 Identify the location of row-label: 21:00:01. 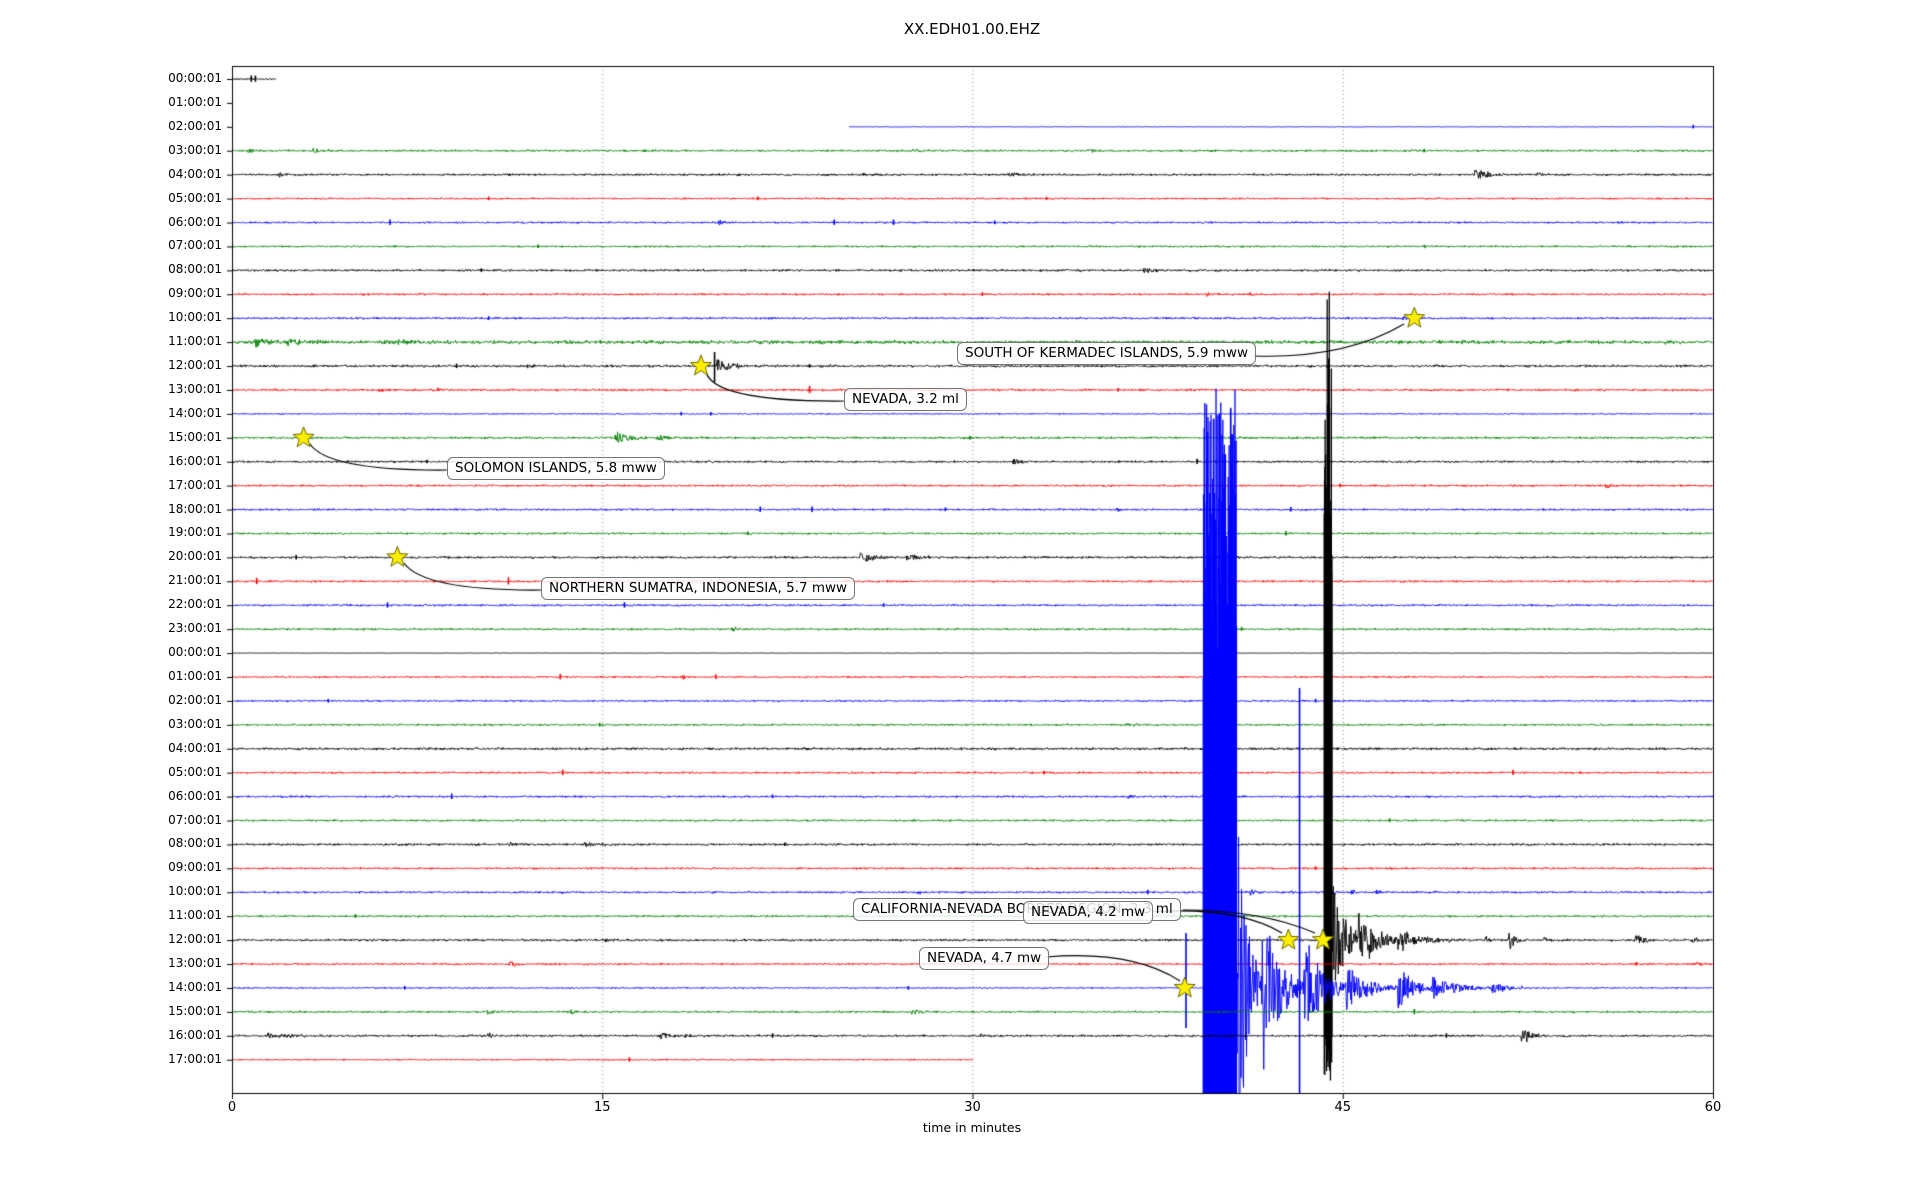
(195, 580).